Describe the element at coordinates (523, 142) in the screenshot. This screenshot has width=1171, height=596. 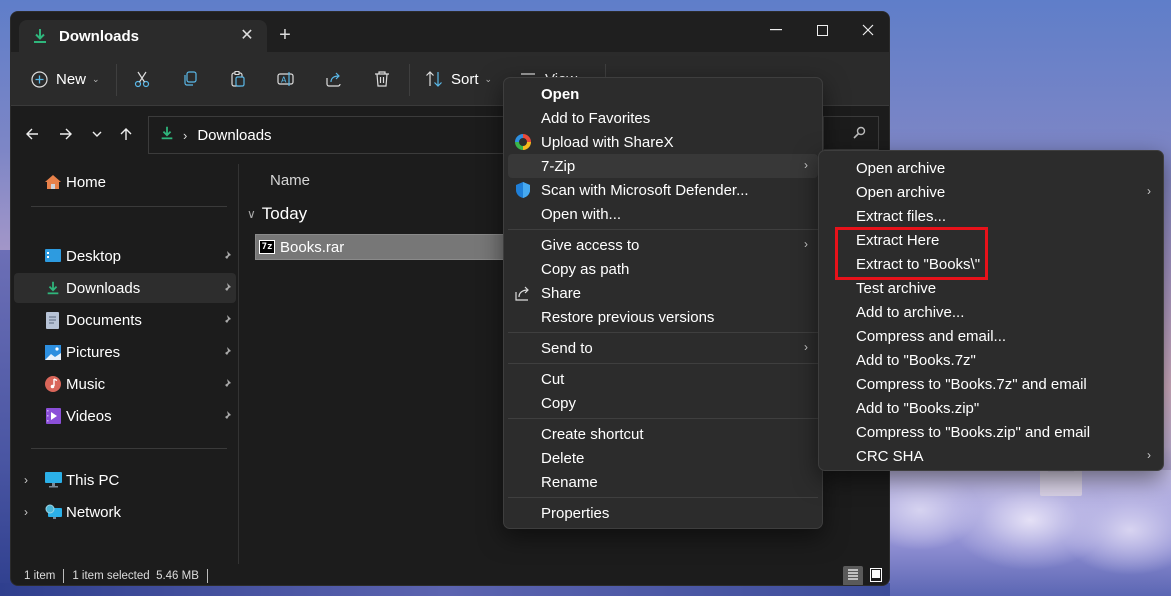
I see `sharex-icon` at that location.